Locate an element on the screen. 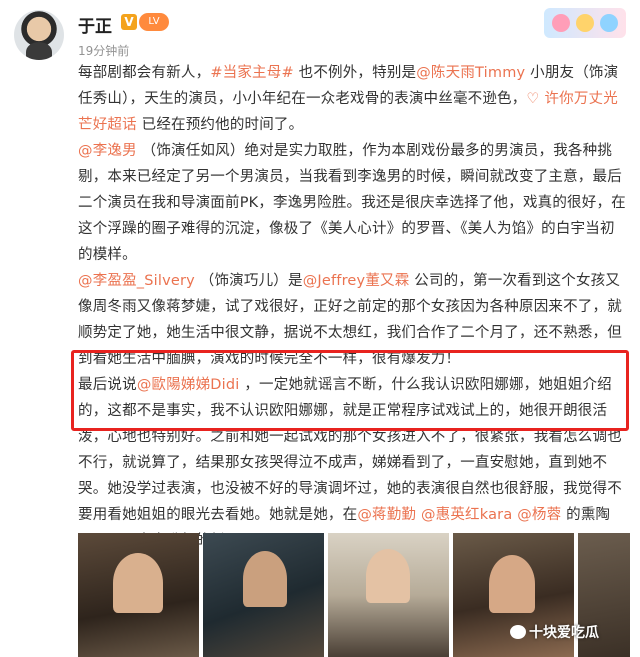 The width and height of the screenshot is (640, 657). post-timestamp: 19分钟前 is located at coordinates (103, 50).